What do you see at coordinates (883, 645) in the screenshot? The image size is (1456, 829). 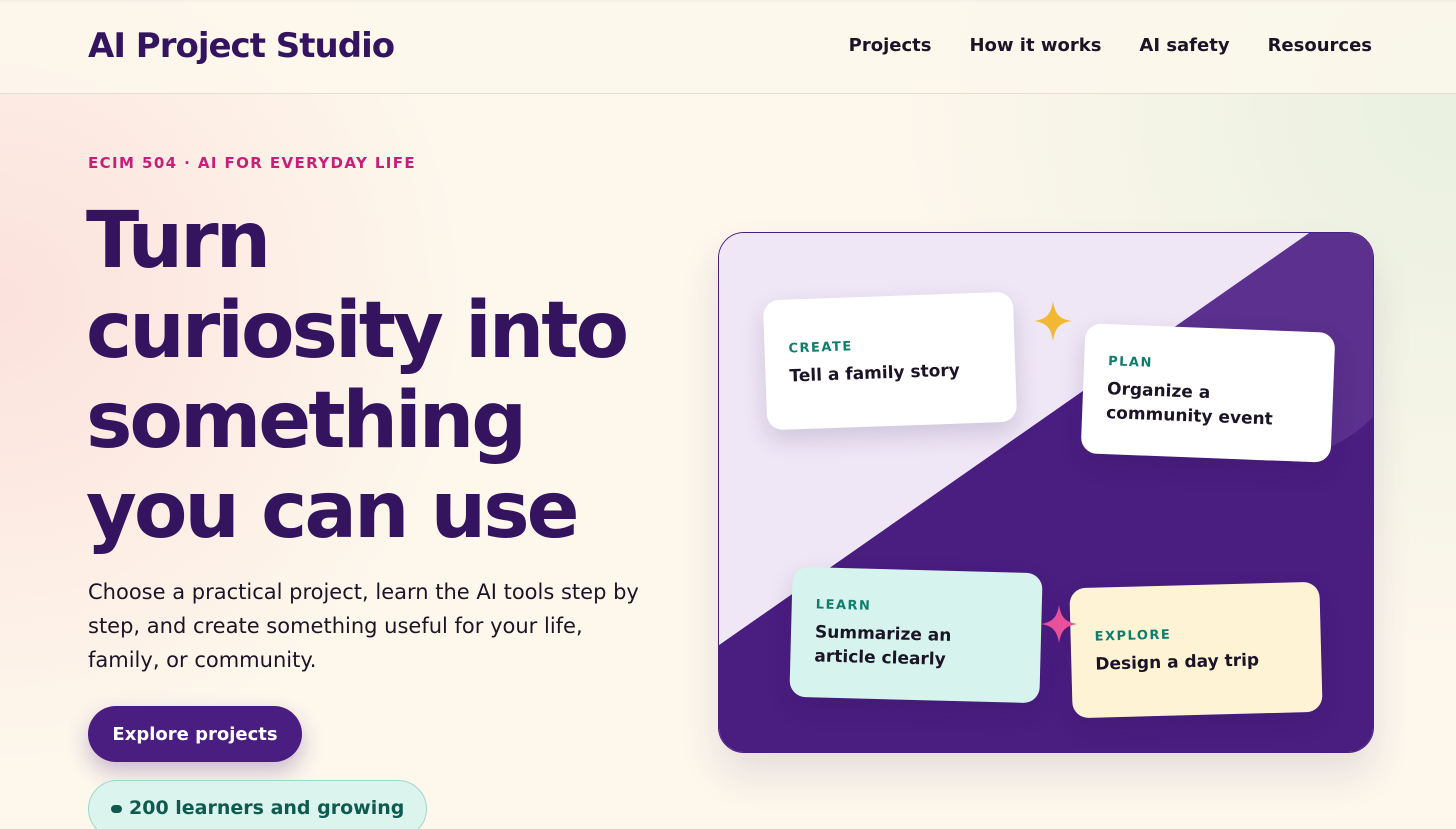 I see `card-title: Summarize an article clearly` at bounding box center [883, 645].